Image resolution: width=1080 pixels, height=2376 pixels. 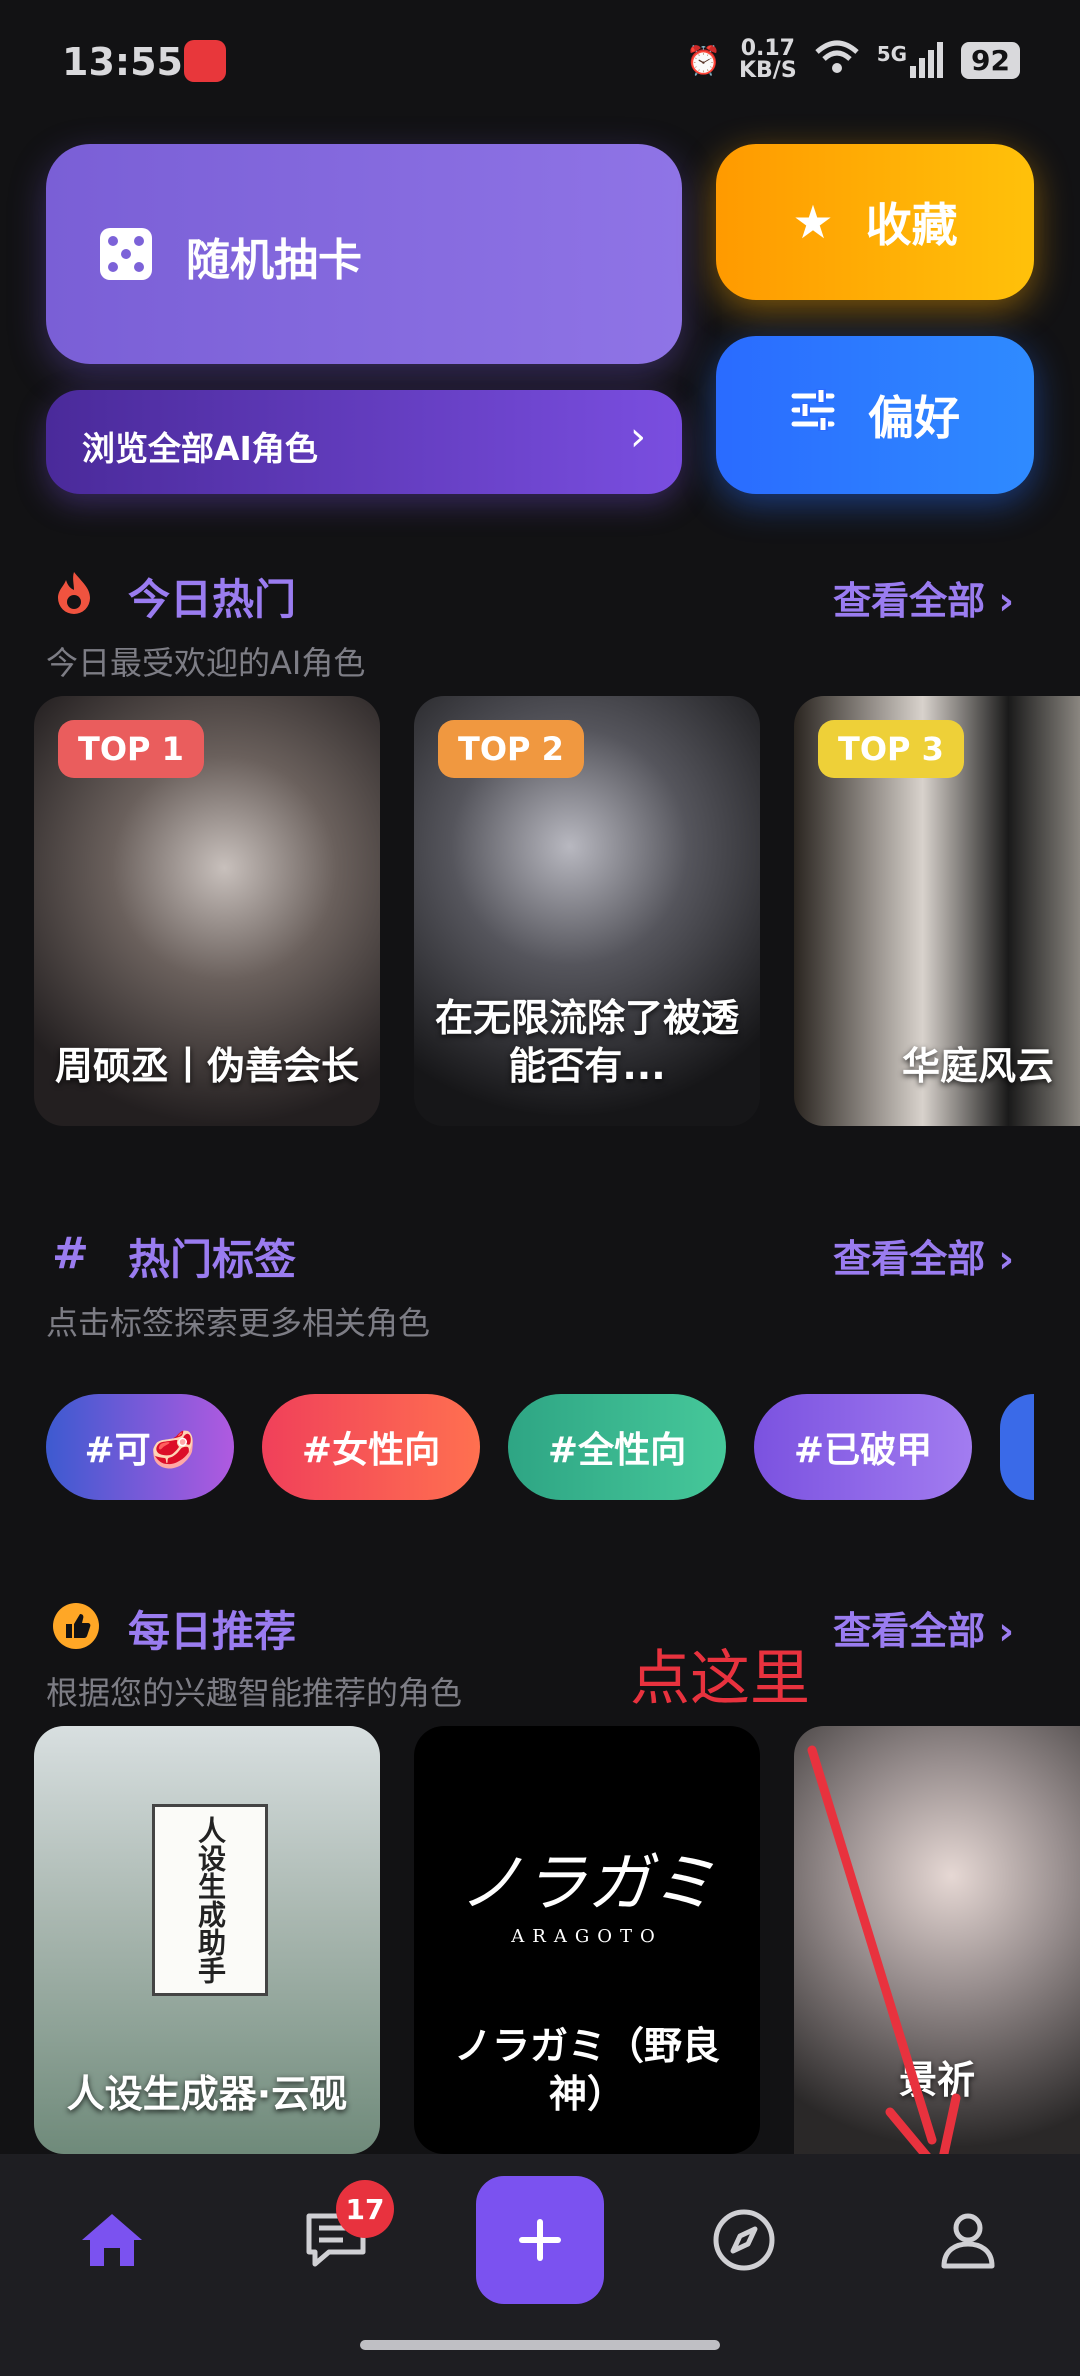 I want to click on status-time: 13:55, so click(x=122, y=62).